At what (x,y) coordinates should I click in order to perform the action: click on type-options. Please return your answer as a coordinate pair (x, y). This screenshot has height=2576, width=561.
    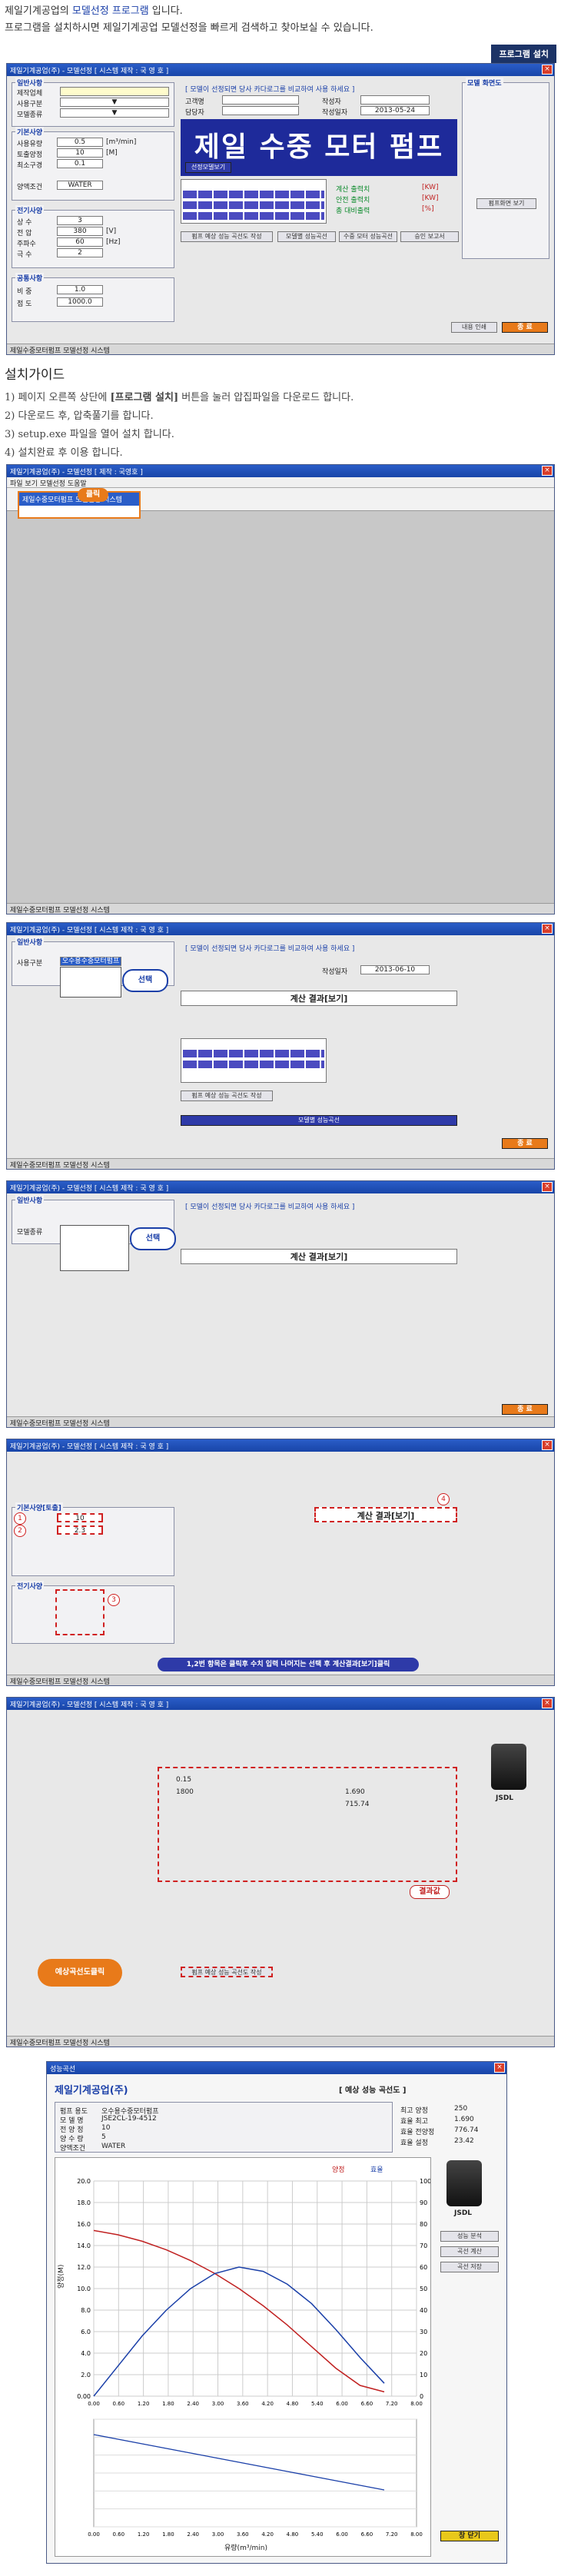
    Looking at the image, I should click on (94, 1248).